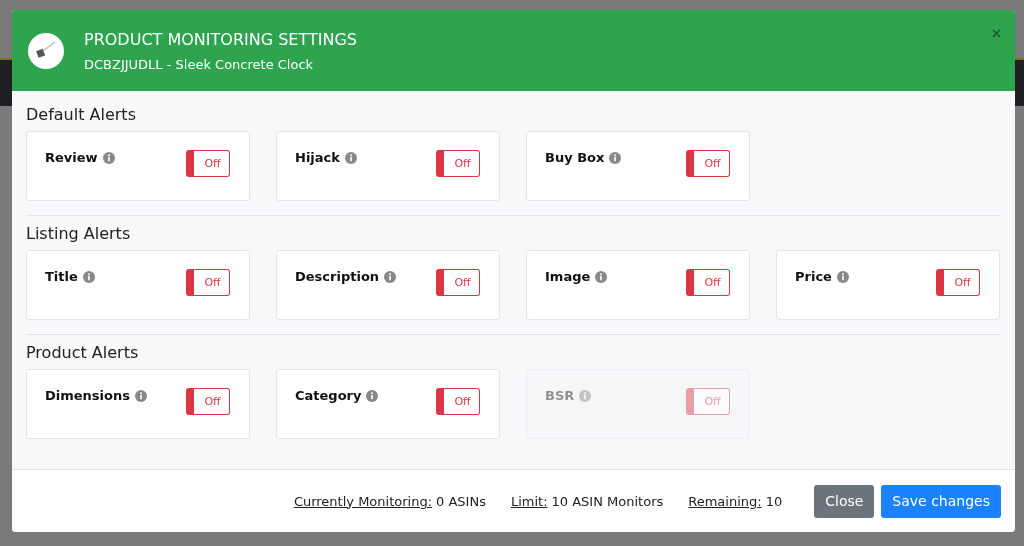 This screenshot has width=1024, height=546. What do you see at coordinates (560, 395) in the screenshot?
I see `alert-label: BSR` at bounding box center [560, 395].